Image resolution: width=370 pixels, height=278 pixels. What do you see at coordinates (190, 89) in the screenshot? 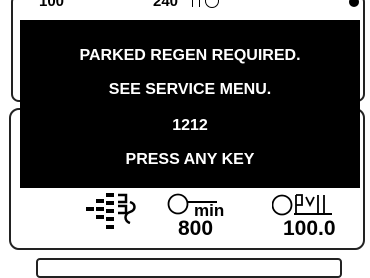
I see `alert-message-line-2: SEE SERVICE MENU.` at bounding box center [190, 89].